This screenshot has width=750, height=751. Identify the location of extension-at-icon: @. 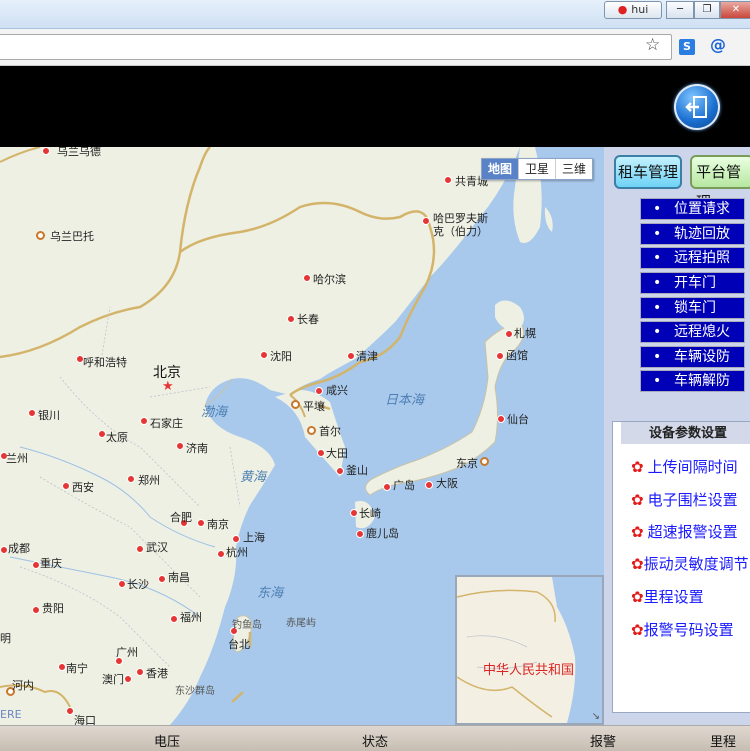
(718, 44).